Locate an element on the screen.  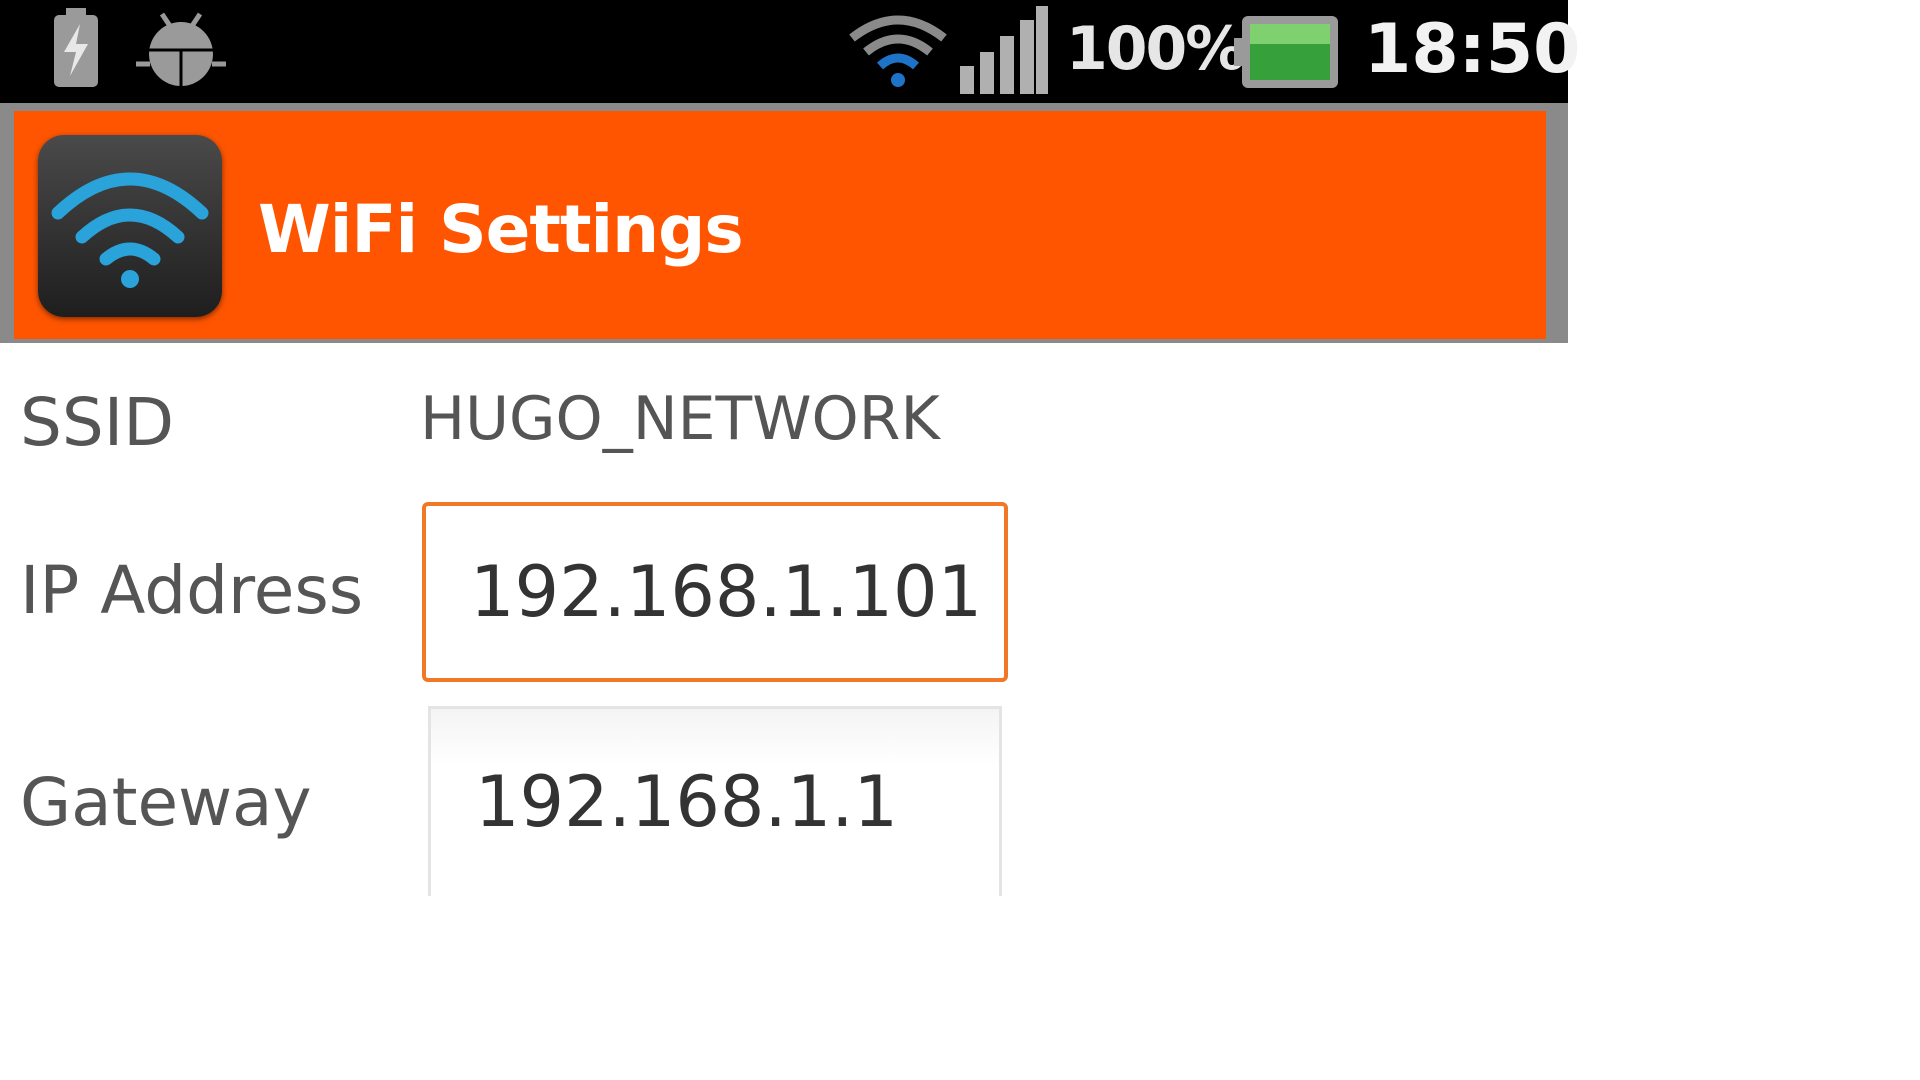
battery-percent: 100% is located at coordinates (1155, 49).